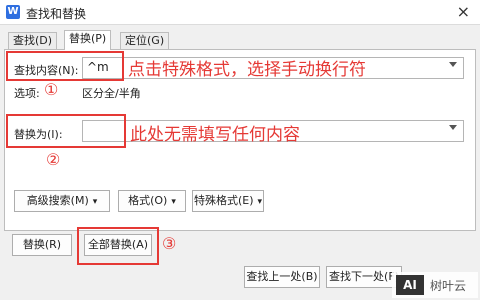 This screenshot has height=300, width=480. What do you see at coordinates (27, 93) in the screenshot?
I see `options-label: 选项:` at bounding box center [27, 93].